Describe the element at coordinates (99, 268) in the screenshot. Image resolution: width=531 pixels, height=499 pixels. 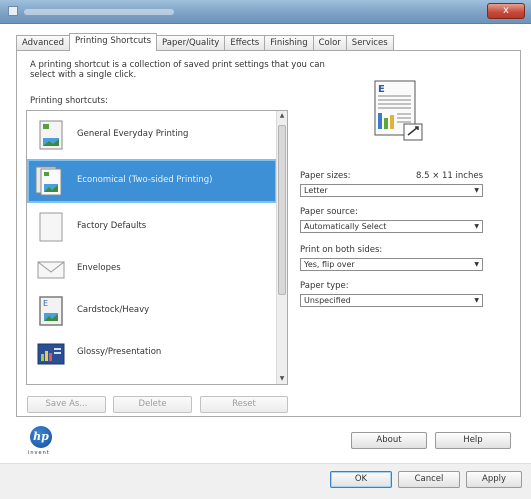
I see `list-item-label: Envelopes` at that location.